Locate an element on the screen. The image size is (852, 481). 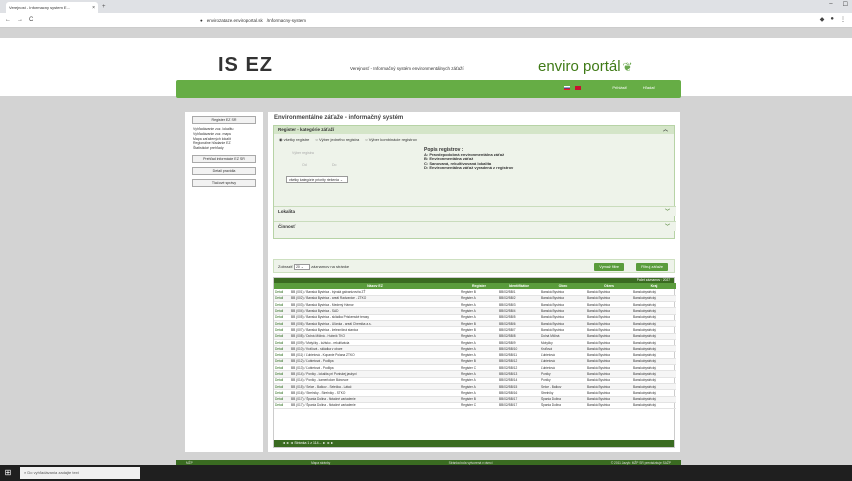
radio-one-label: Výber jedného registra is located at coordinates (339, 139).